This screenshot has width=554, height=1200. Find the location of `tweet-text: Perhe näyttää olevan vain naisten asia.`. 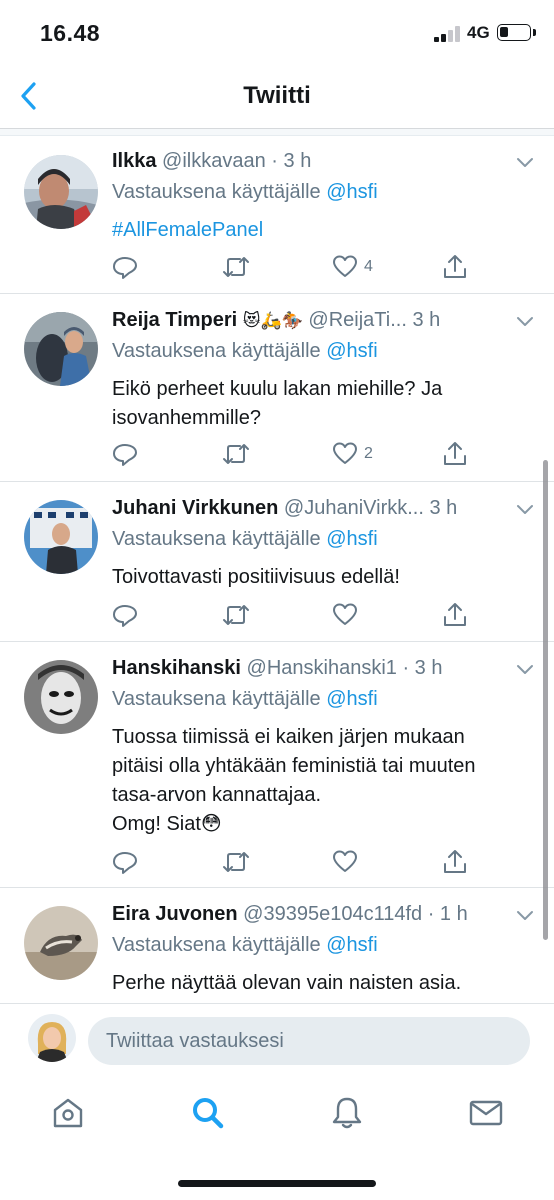

tweet-text: Perhe näyttää olevan vain naisten asia. is located at coordinates (287, 983).